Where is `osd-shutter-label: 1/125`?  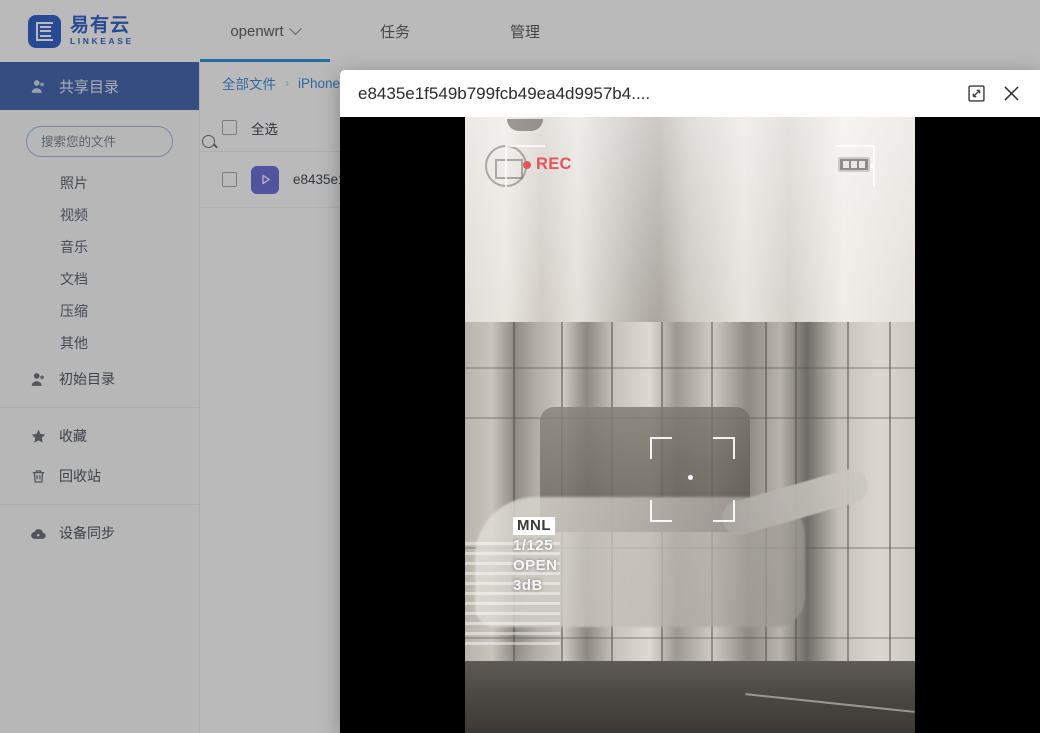 osd-shutter-label: 1/125 is located at coordinates (533, 545).